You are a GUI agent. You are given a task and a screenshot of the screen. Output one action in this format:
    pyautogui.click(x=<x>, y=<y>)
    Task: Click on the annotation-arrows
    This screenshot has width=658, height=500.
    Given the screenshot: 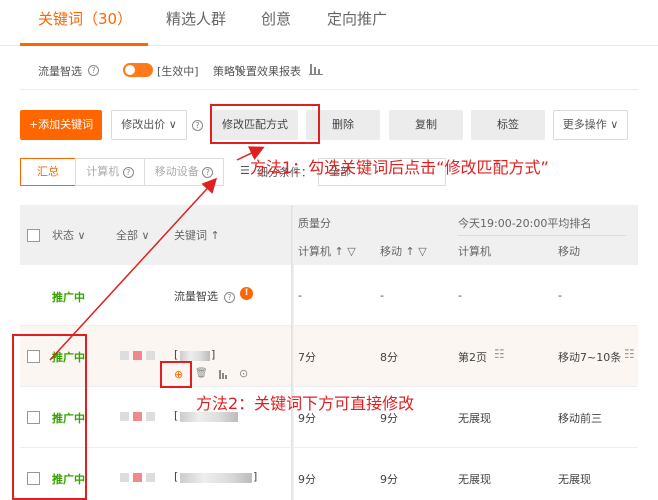 What is the action you would take?
    pyautogui.click(x=157, y=253)
    